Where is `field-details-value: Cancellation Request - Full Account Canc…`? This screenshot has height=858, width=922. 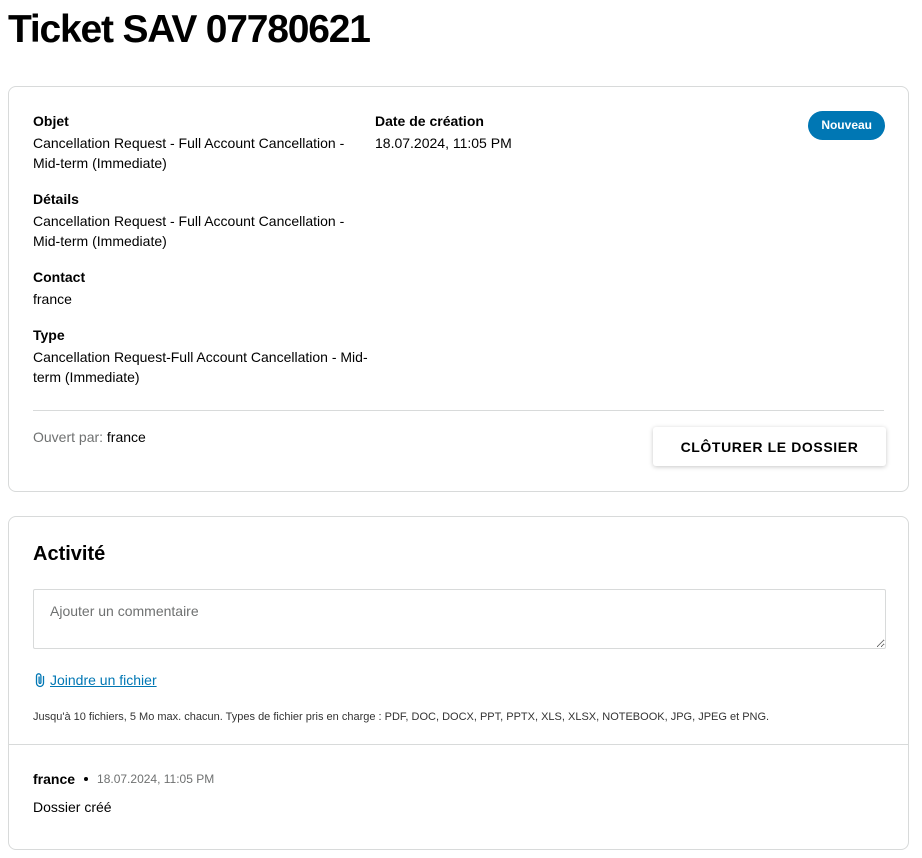
field-details-value: Cancellation Request - Full Account Canc… is located at coordinates (189, 231).